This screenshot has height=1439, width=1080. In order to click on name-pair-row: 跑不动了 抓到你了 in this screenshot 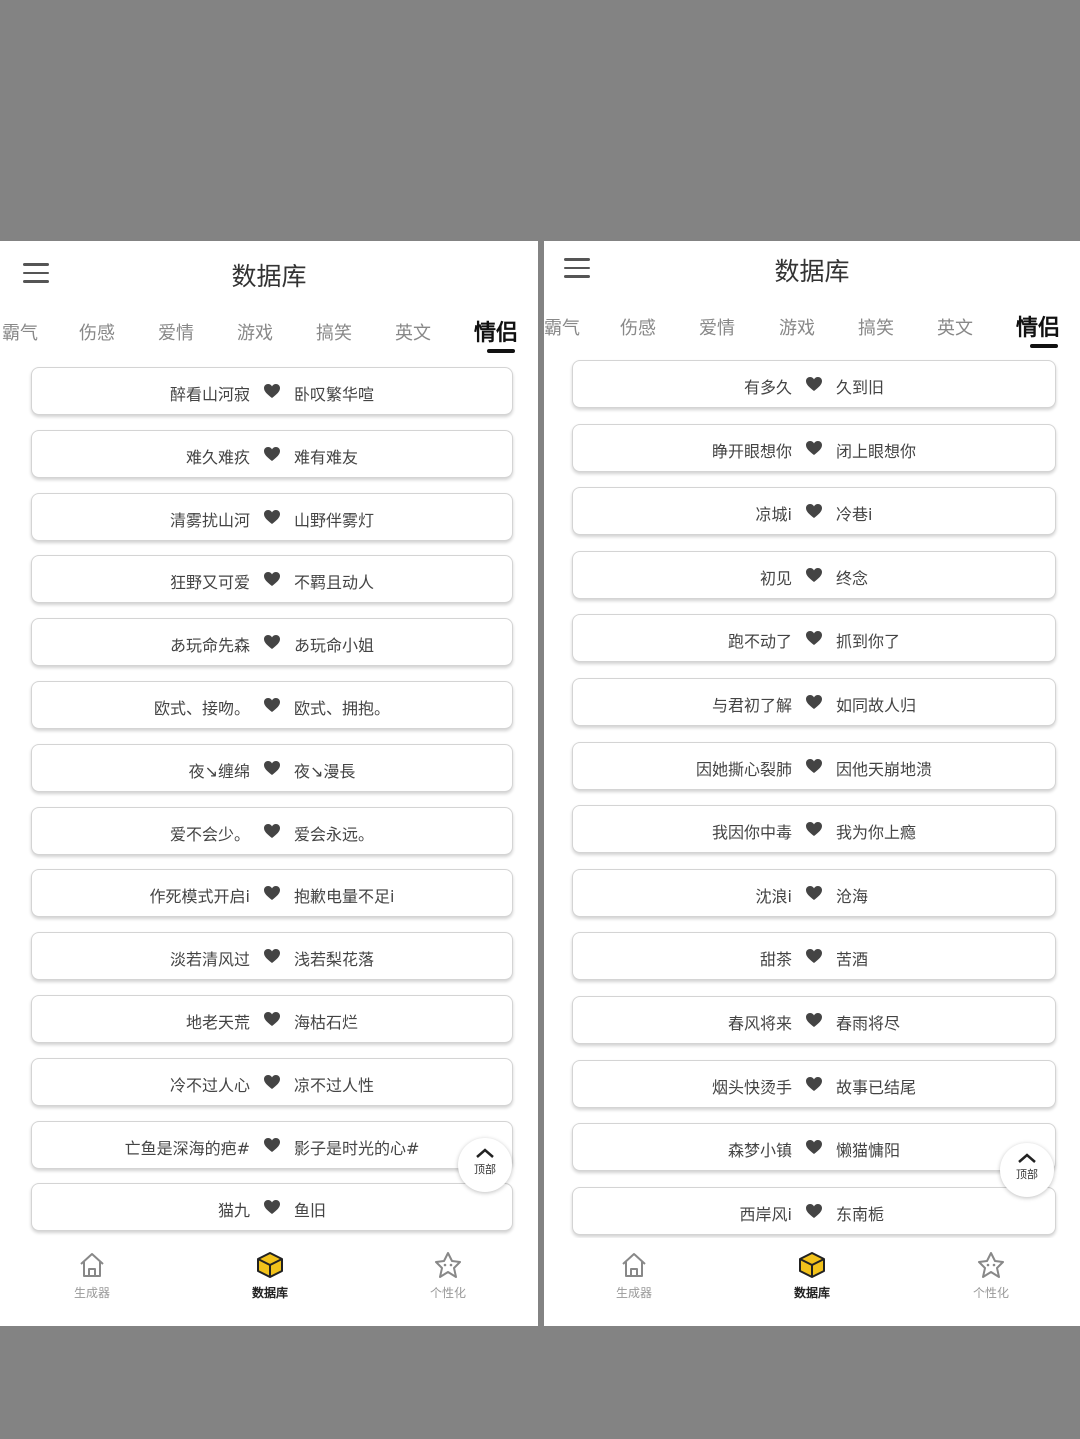, I will do `click(814, 638)`.